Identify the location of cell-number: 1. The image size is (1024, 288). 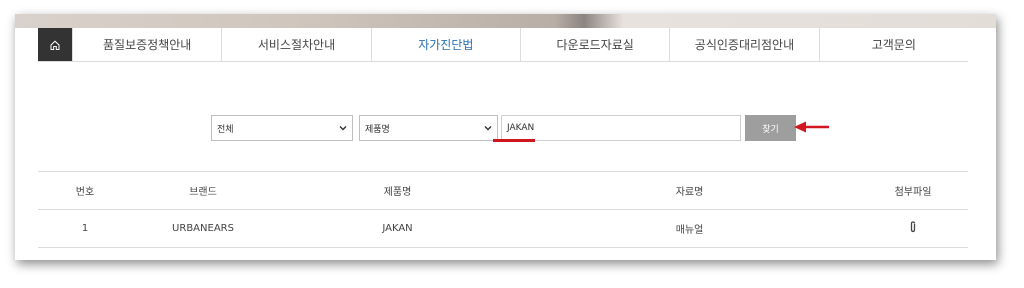
(85, 228).